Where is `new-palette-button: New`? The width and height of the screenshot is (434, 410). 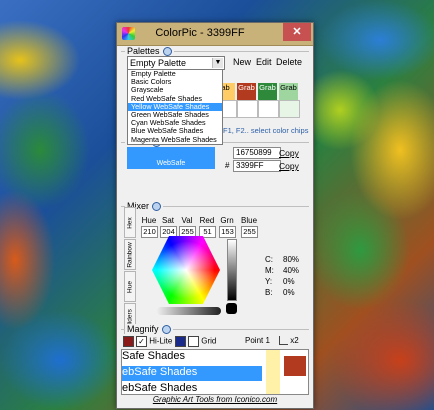
new-palette-button: New is located at coordinates (242, 62).